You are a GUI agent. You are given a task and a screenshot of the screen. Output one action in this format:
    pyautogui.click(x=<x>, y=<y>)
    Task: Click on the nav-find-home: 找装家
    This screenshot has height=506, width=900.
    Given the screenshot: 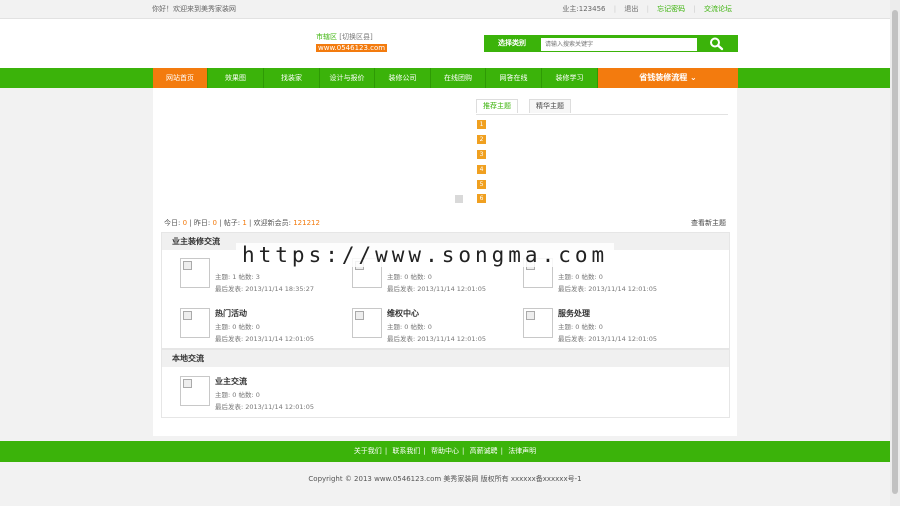 What is the action you would take?
    pyautogui.click(x=292, y=78)
    